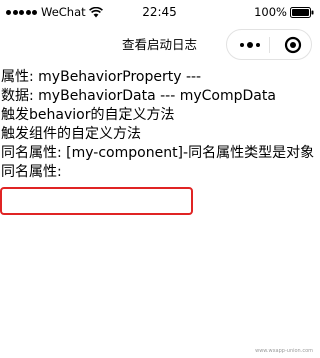 This screenshot has height=358, width=320. I want to click on battery-percentage: 100%, so click(270, 12).